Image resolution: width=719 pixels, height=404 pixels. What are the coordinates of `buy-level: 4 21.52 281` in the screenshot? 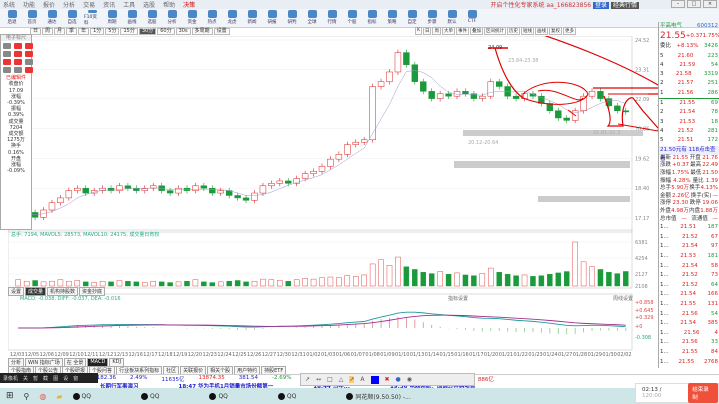 It's located at (689, 131).